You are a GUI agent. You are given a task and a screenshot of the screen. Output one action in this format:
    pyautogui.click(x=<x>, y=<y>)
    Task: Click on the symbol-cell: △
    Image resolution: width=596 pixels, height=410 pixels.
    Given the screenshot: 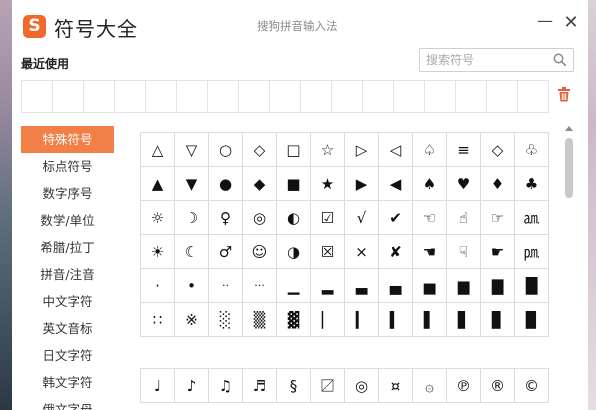 What is the action you would take?
    pyautogui.click(x=158, y=150)
    